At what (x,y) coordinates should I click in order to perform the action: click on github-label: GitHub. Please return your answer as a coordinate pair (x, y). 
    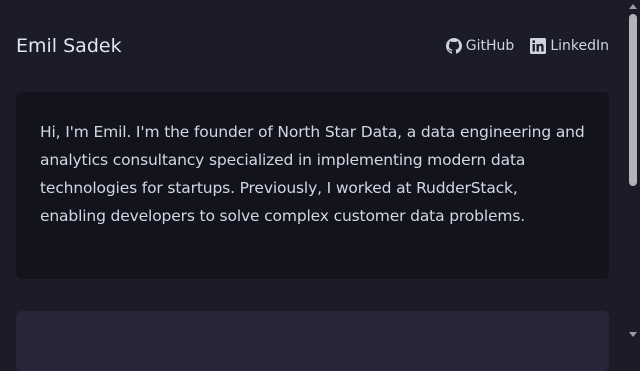
    Looking at the image, I should click on (490, 46).